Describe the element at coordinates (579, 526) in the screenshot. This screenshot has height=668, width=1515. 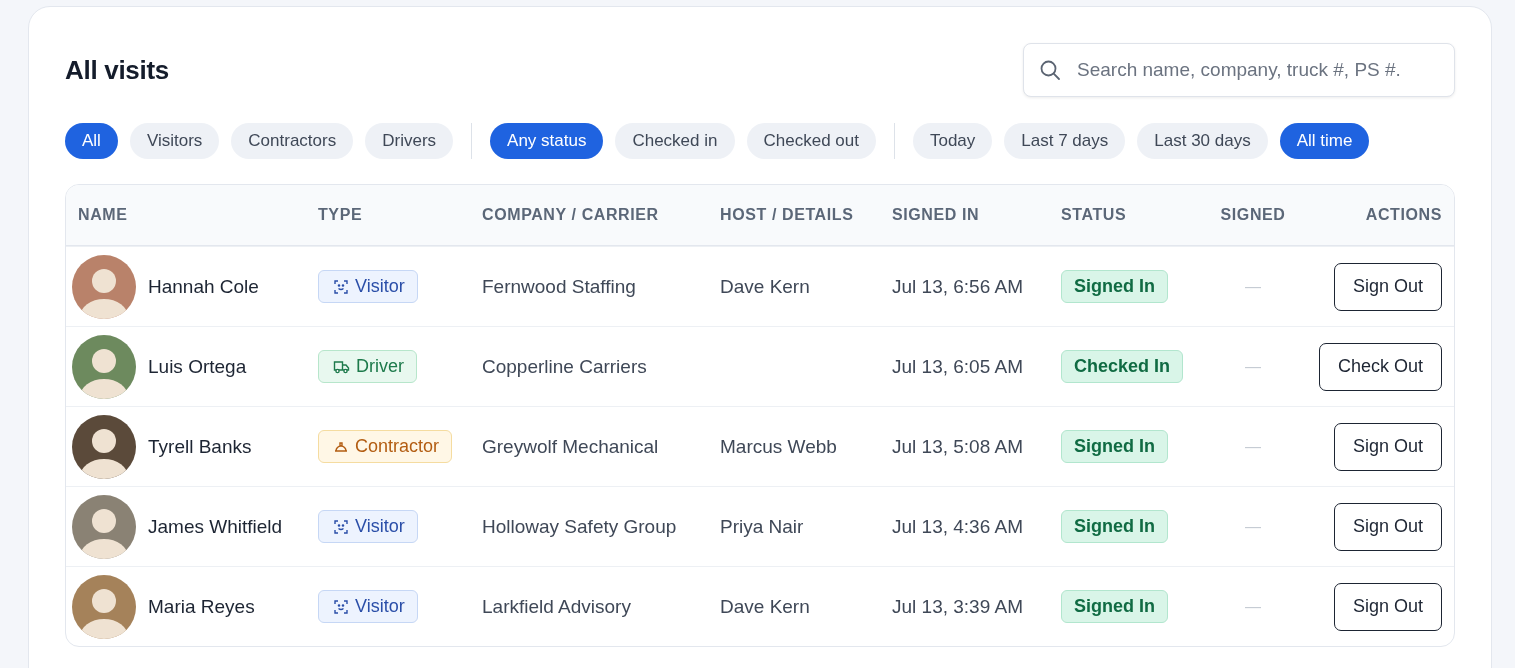
I see `company-text: Holloway Safety Group` at that location.